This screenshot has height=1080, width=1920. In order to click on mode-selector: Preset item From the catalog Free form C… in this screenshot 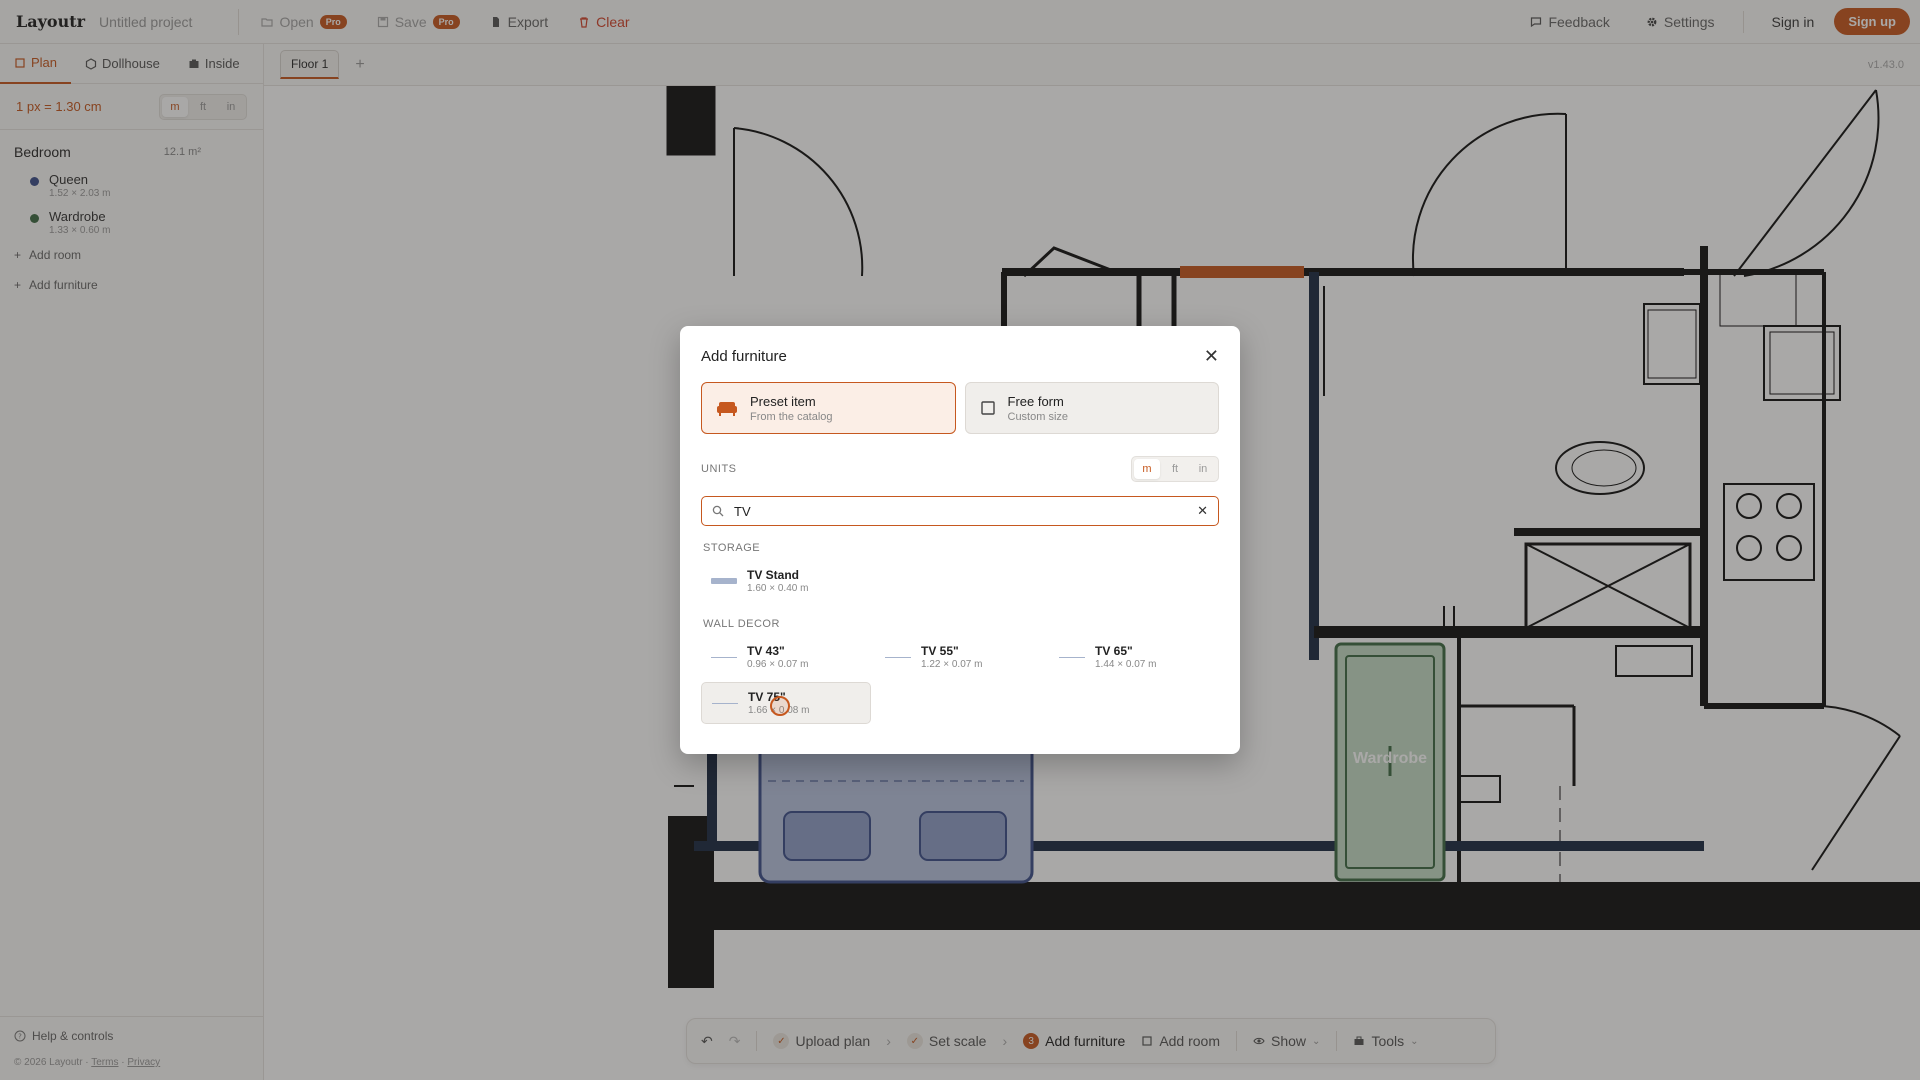, I will do `click(960, 408)`.